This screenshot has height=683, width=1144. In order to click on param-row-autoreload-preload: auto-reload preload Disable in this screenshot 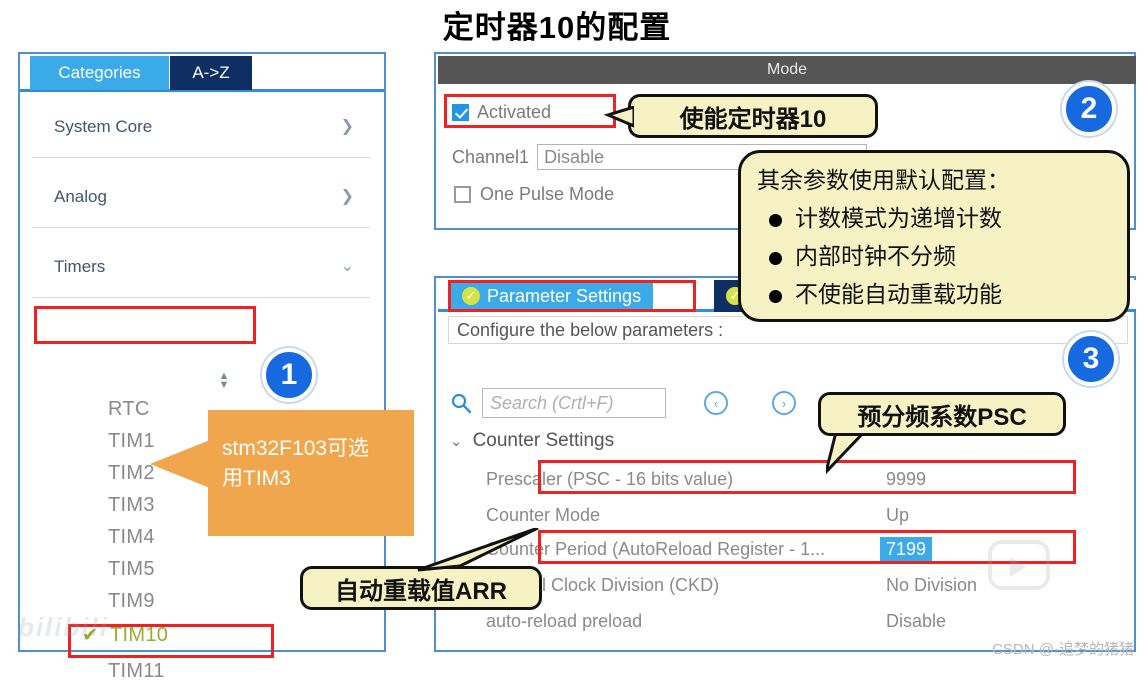, I will do `click(810, 621)`.